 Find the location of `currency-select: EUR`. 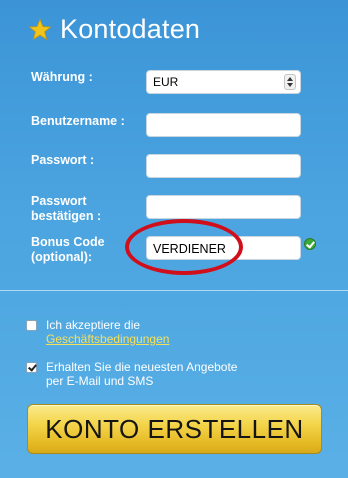

currency-select: EUR is located at coordinates (223, 82).